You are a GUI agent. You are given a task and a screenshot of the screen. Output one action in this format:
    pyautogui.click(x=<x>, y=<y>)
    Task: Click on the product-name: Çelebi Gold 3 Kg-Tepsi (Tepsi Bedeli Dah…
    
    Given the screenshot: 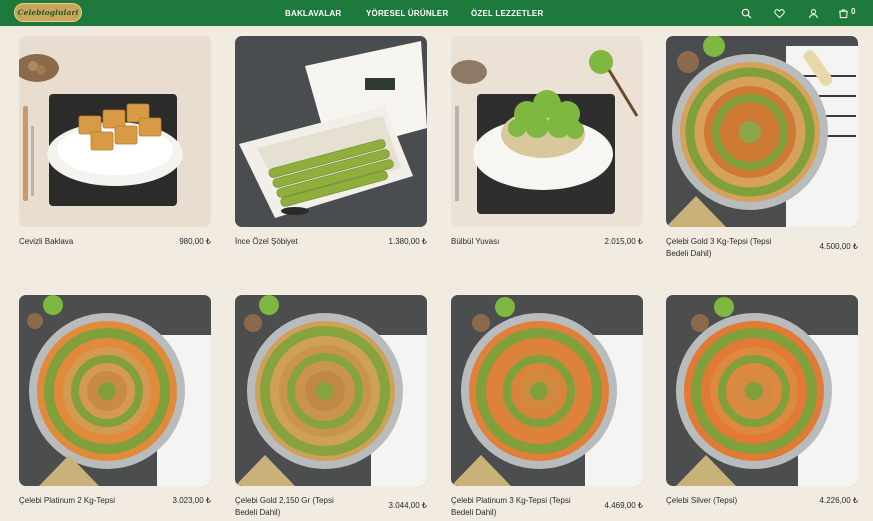 What is the action you would take?
    pyautogui.click(x=727, y=248)
    